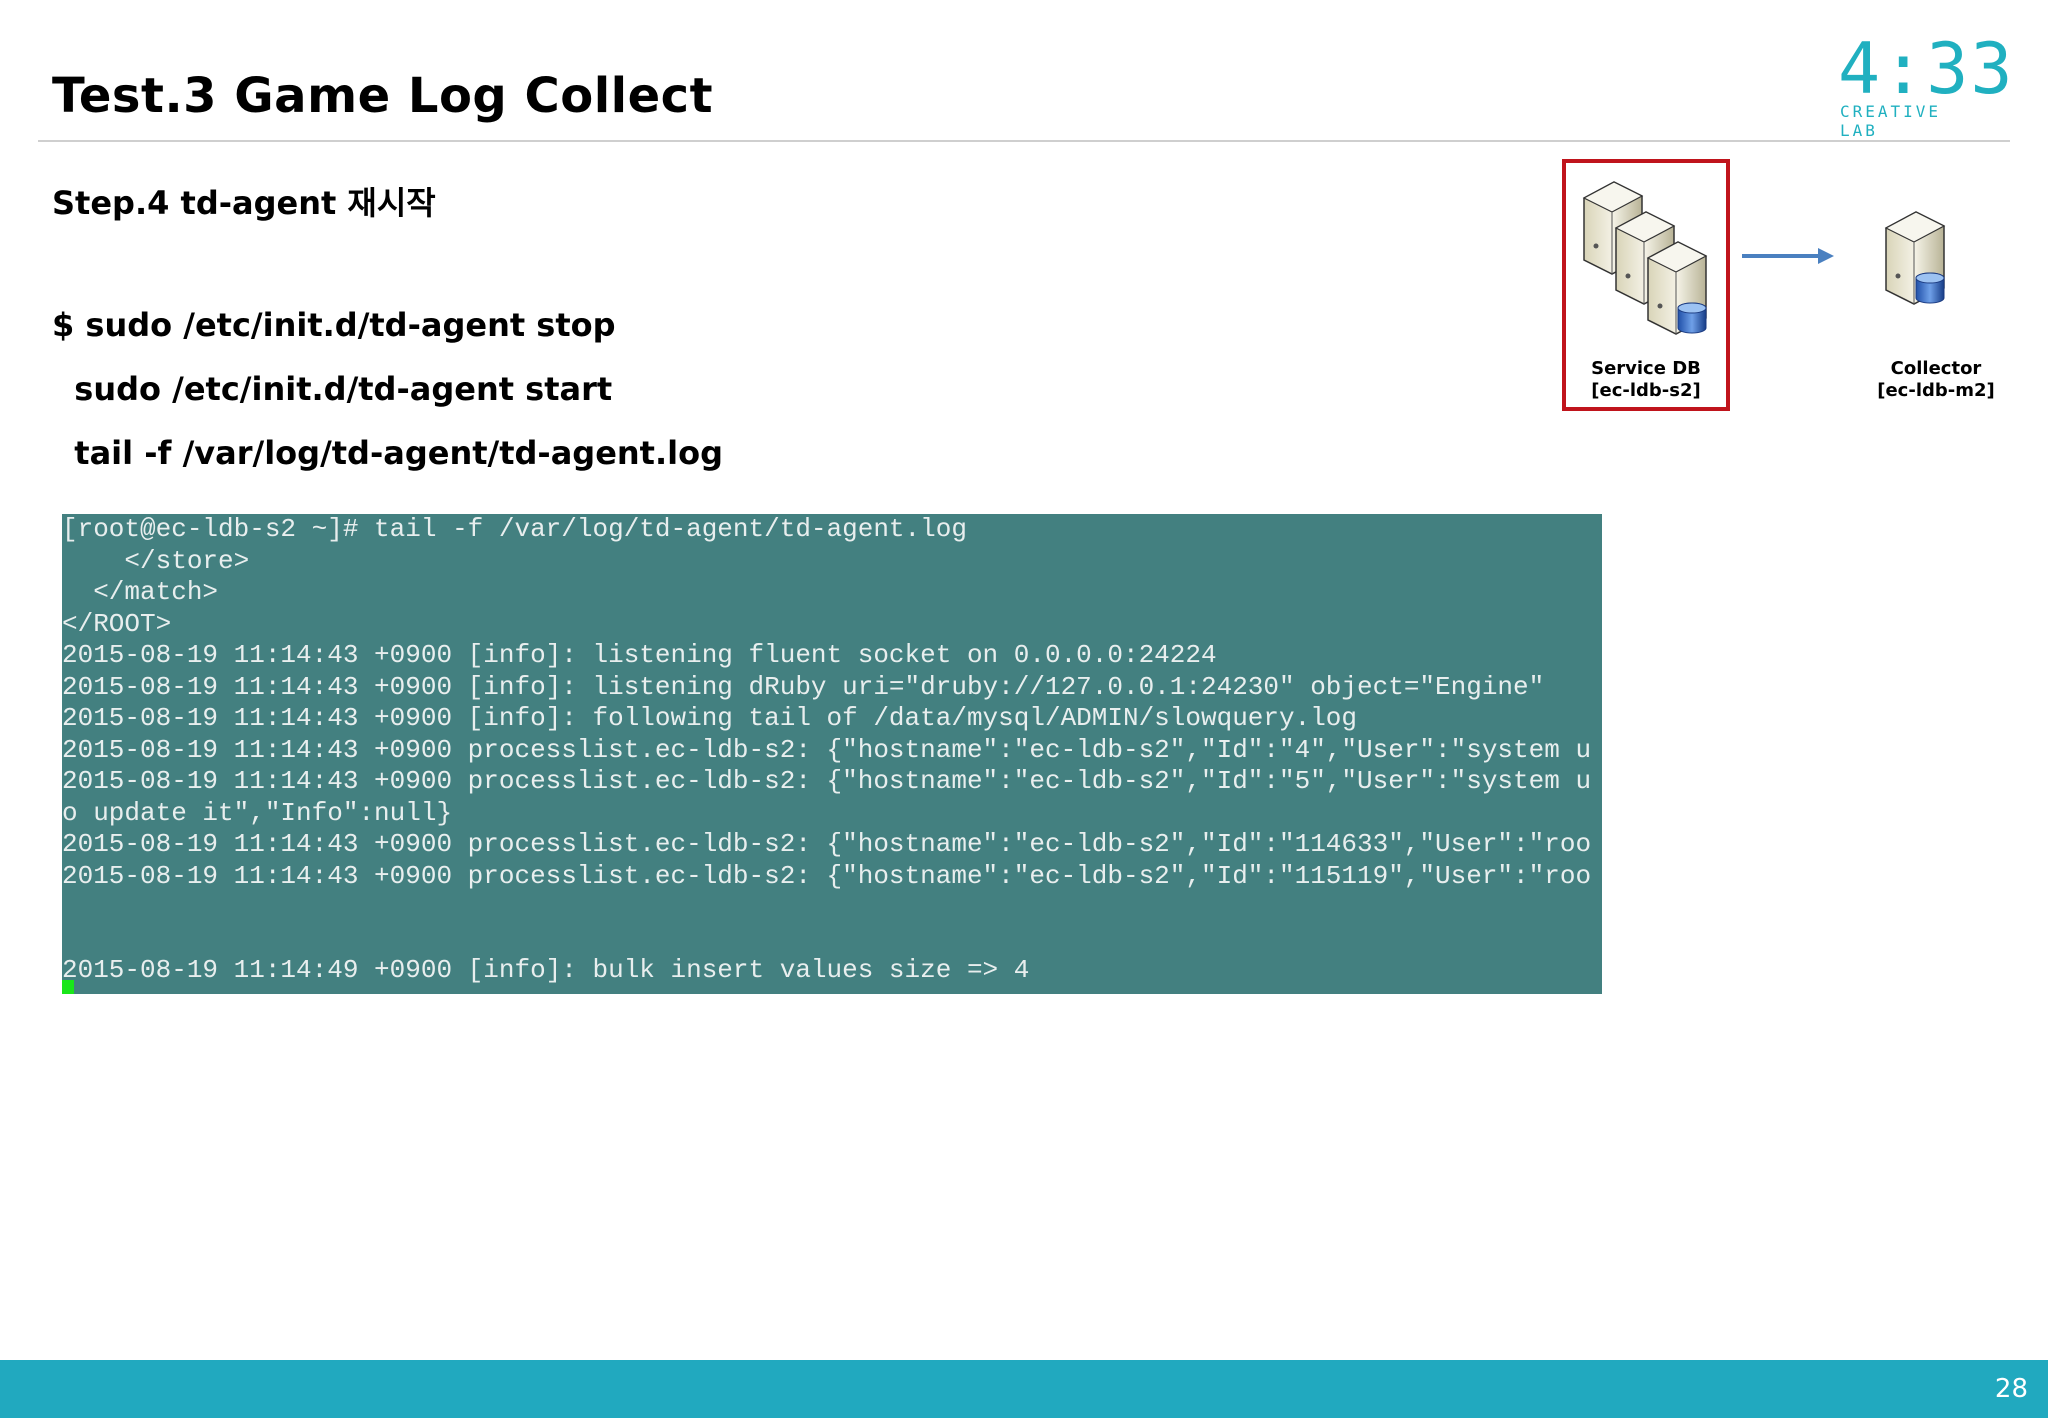  What do you see at coordinates (117, 624) in the screenshot?
I see `terminal-line: </ROOT>` at bounding box center [117, 624].